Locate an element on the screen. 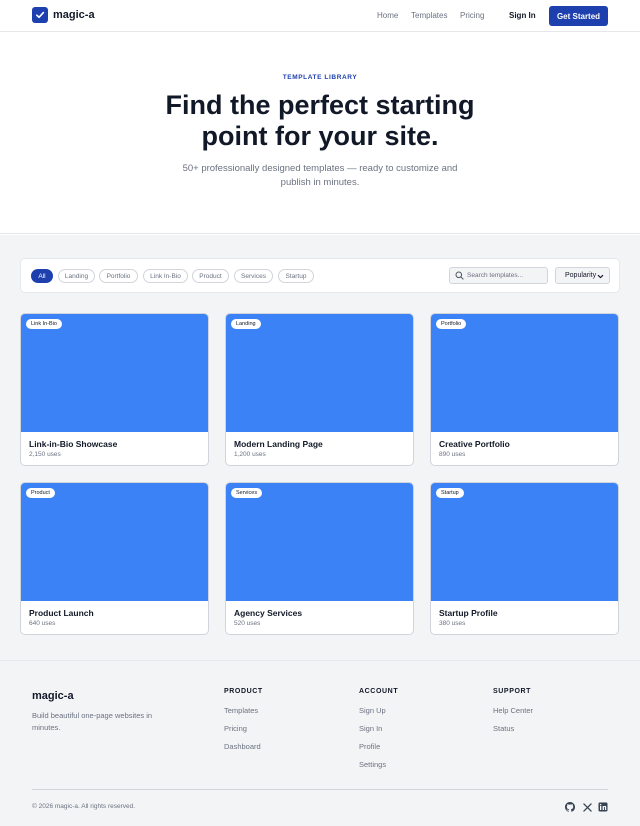  nav-link-home: Home is located at coordinates (387, 15).